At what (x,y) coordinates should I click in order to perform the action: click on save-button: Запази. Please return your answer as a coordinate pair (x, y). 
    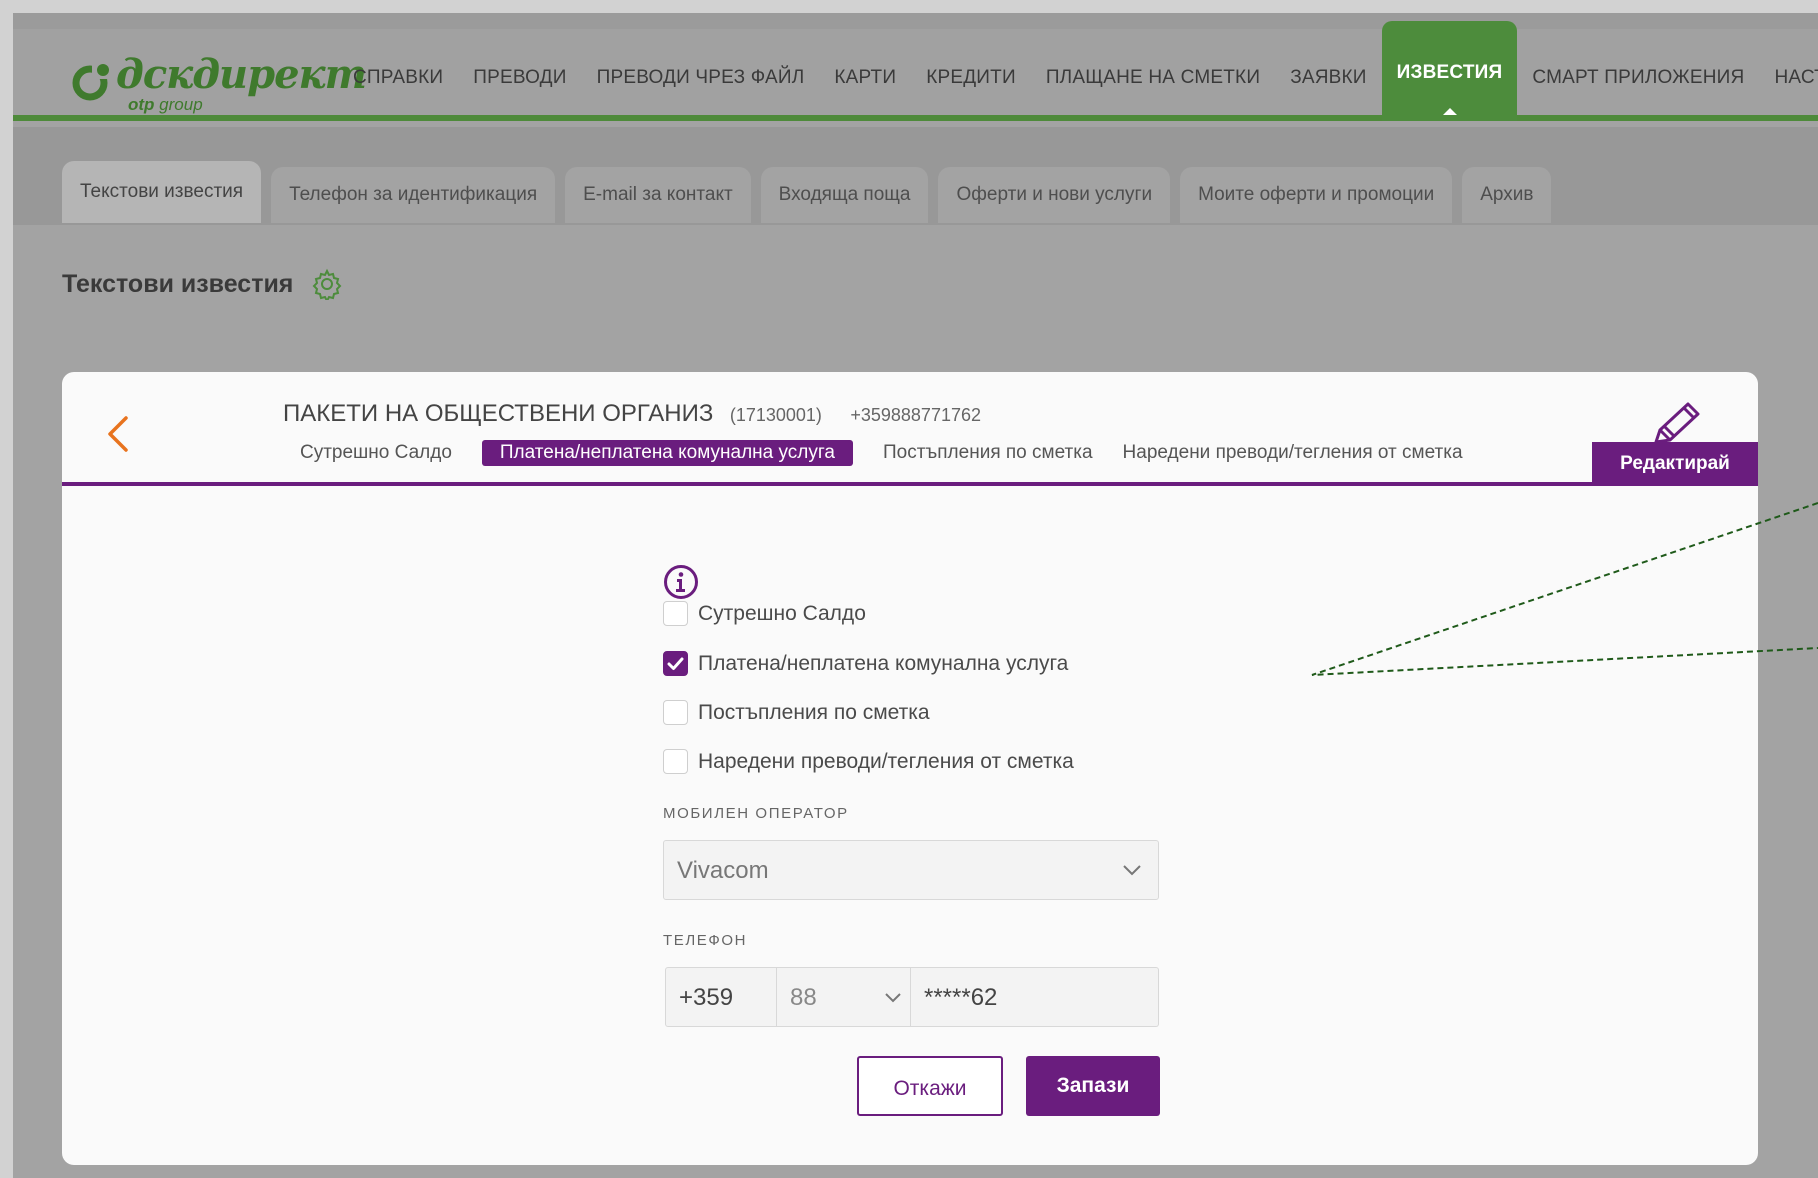
    Looking at the image, I should click on (1093, 1086).